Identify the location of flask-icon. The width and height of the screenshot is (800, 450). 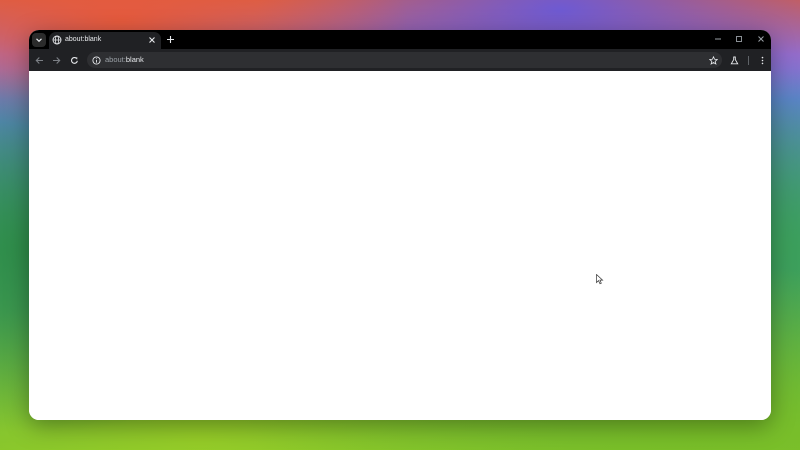
(734, 60).